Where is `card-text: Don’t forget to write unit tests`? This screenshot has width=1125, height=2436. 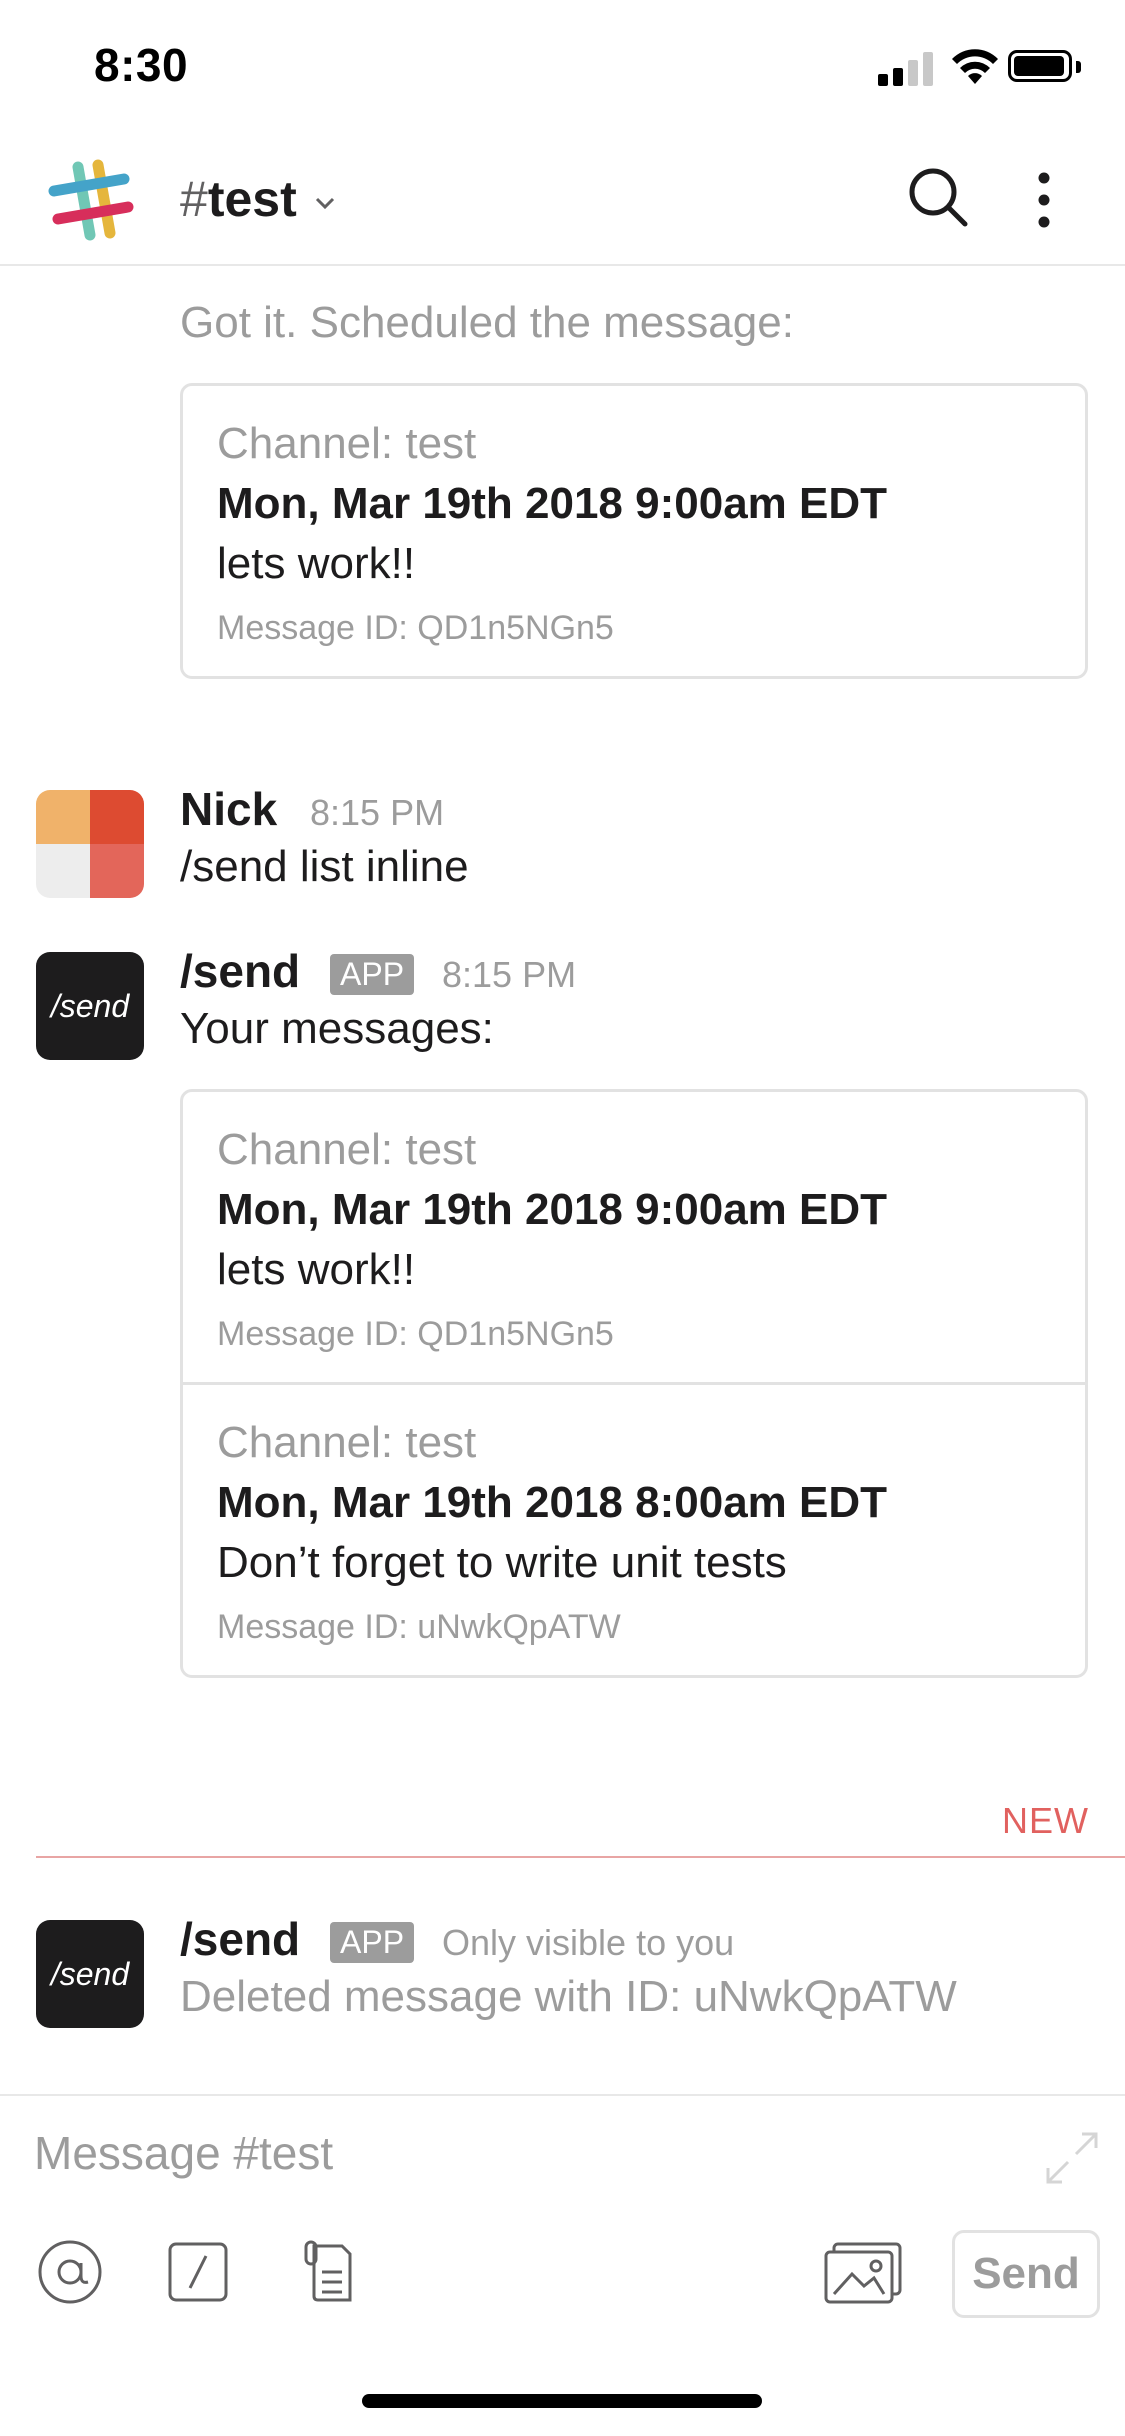 card-text: Don’t forget to write unit tests is located at coordinates (502, 1562).